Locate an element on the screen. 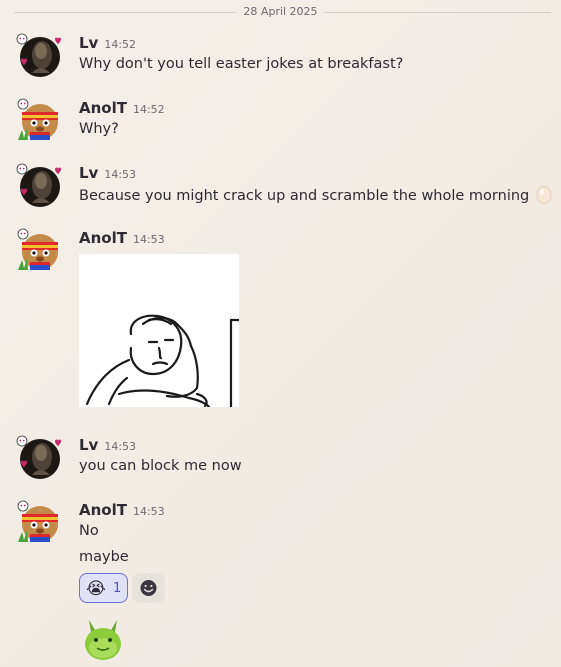 This screenshot has width=561, height=667. reaction-count: 1 is located at coordinates (117, 588).